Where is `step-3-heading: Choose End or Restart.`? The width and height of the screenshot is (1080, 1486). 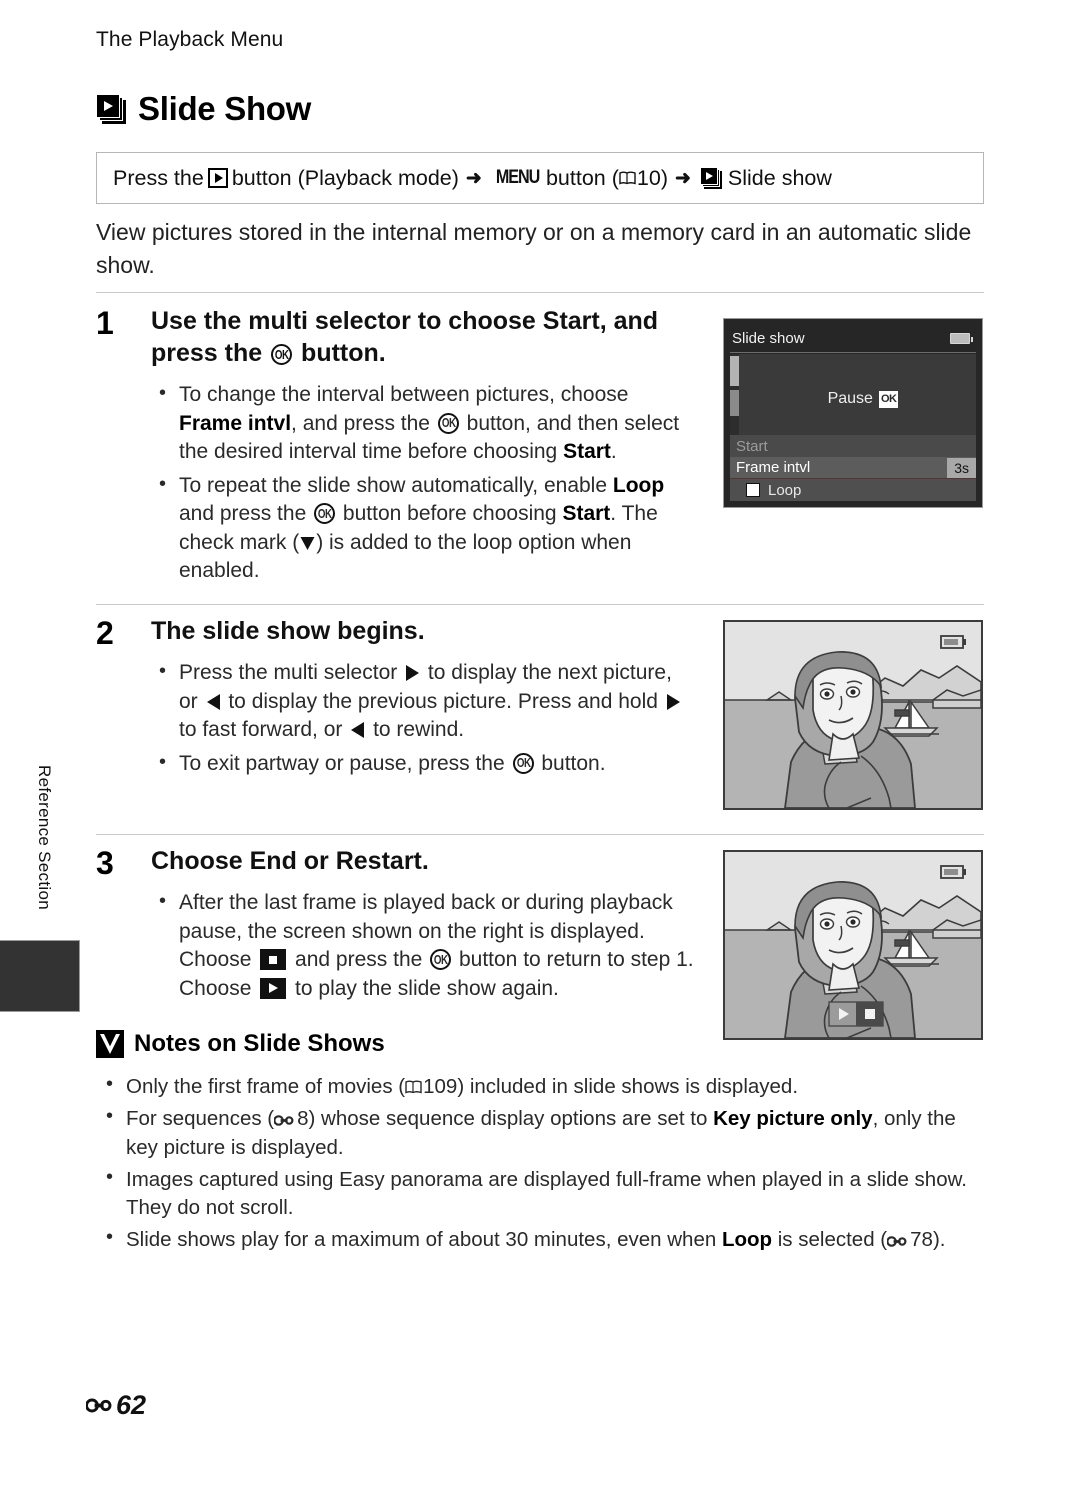 step-3-heading: Choose End or Restart. is located at coordinates (290, 861).